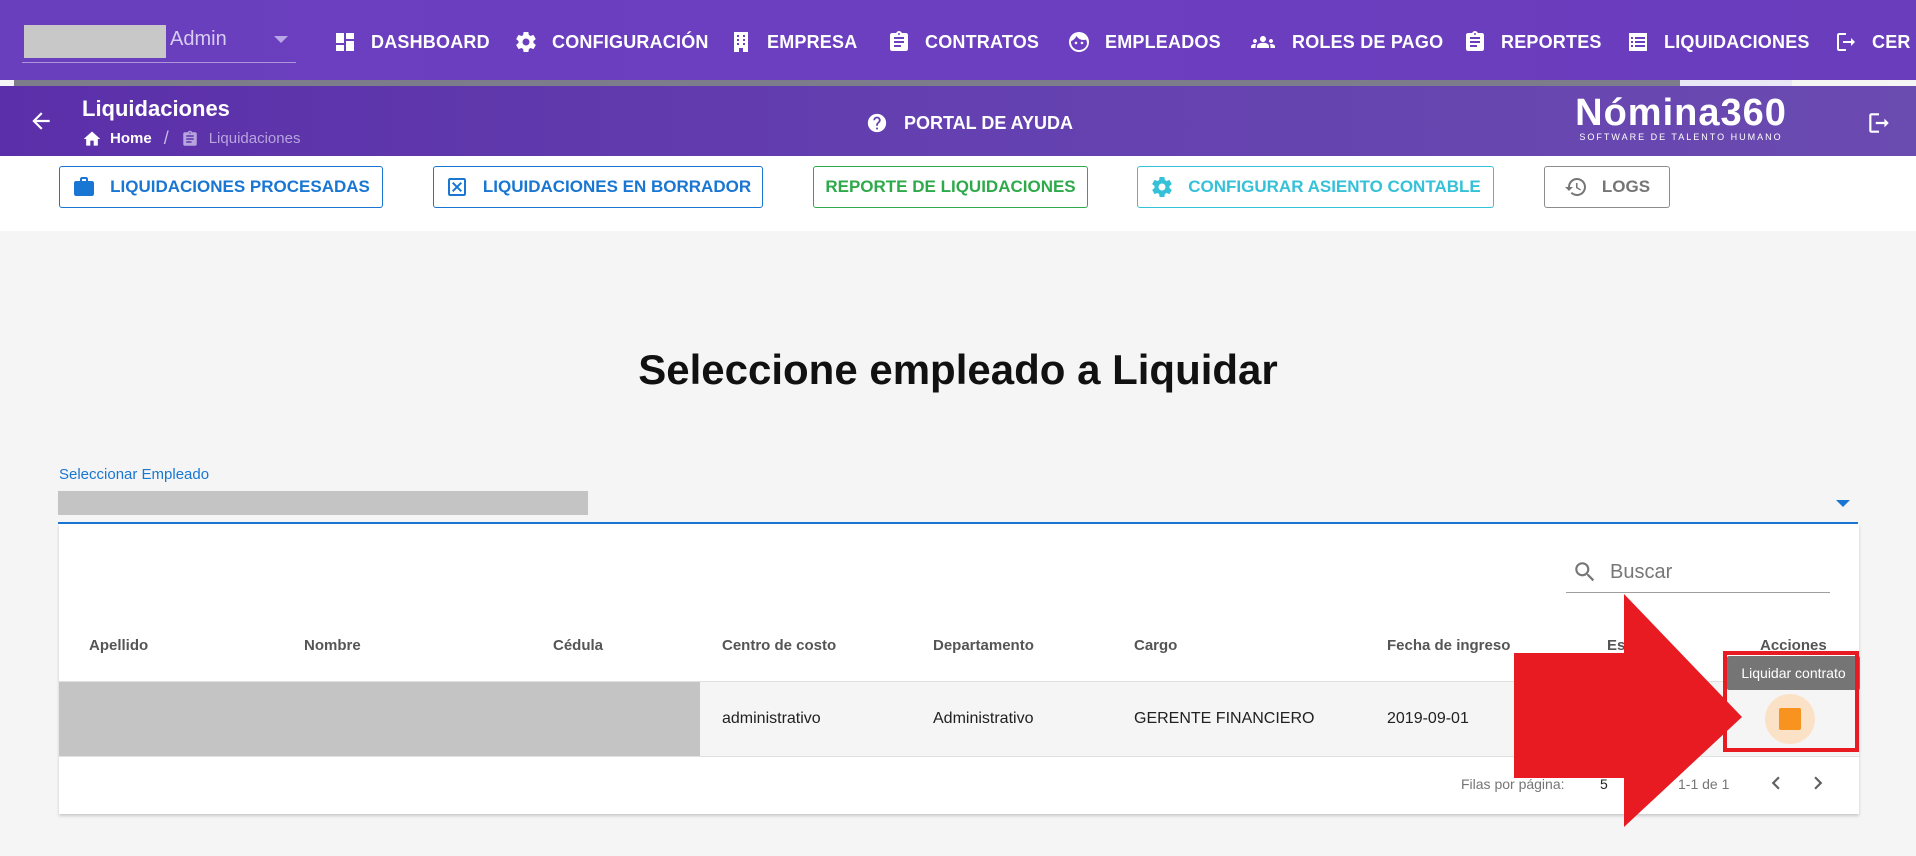 This screenshot has height=856, width=1916. What do you see at coordinates (1079, 42) in the screenshot?
I see `face-icon` at bounding box center [1079, 42].